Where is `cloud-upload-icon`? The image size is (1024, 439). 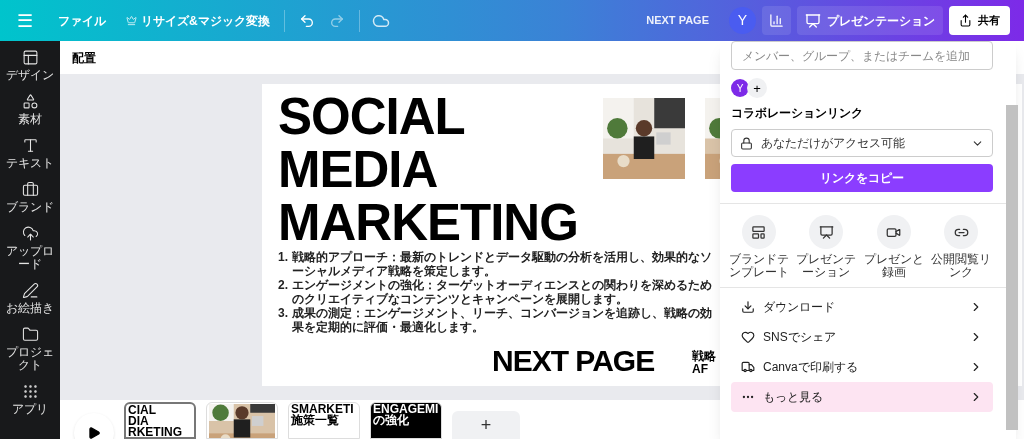
cloud-upload-icon is located at coordinates (30, 233).